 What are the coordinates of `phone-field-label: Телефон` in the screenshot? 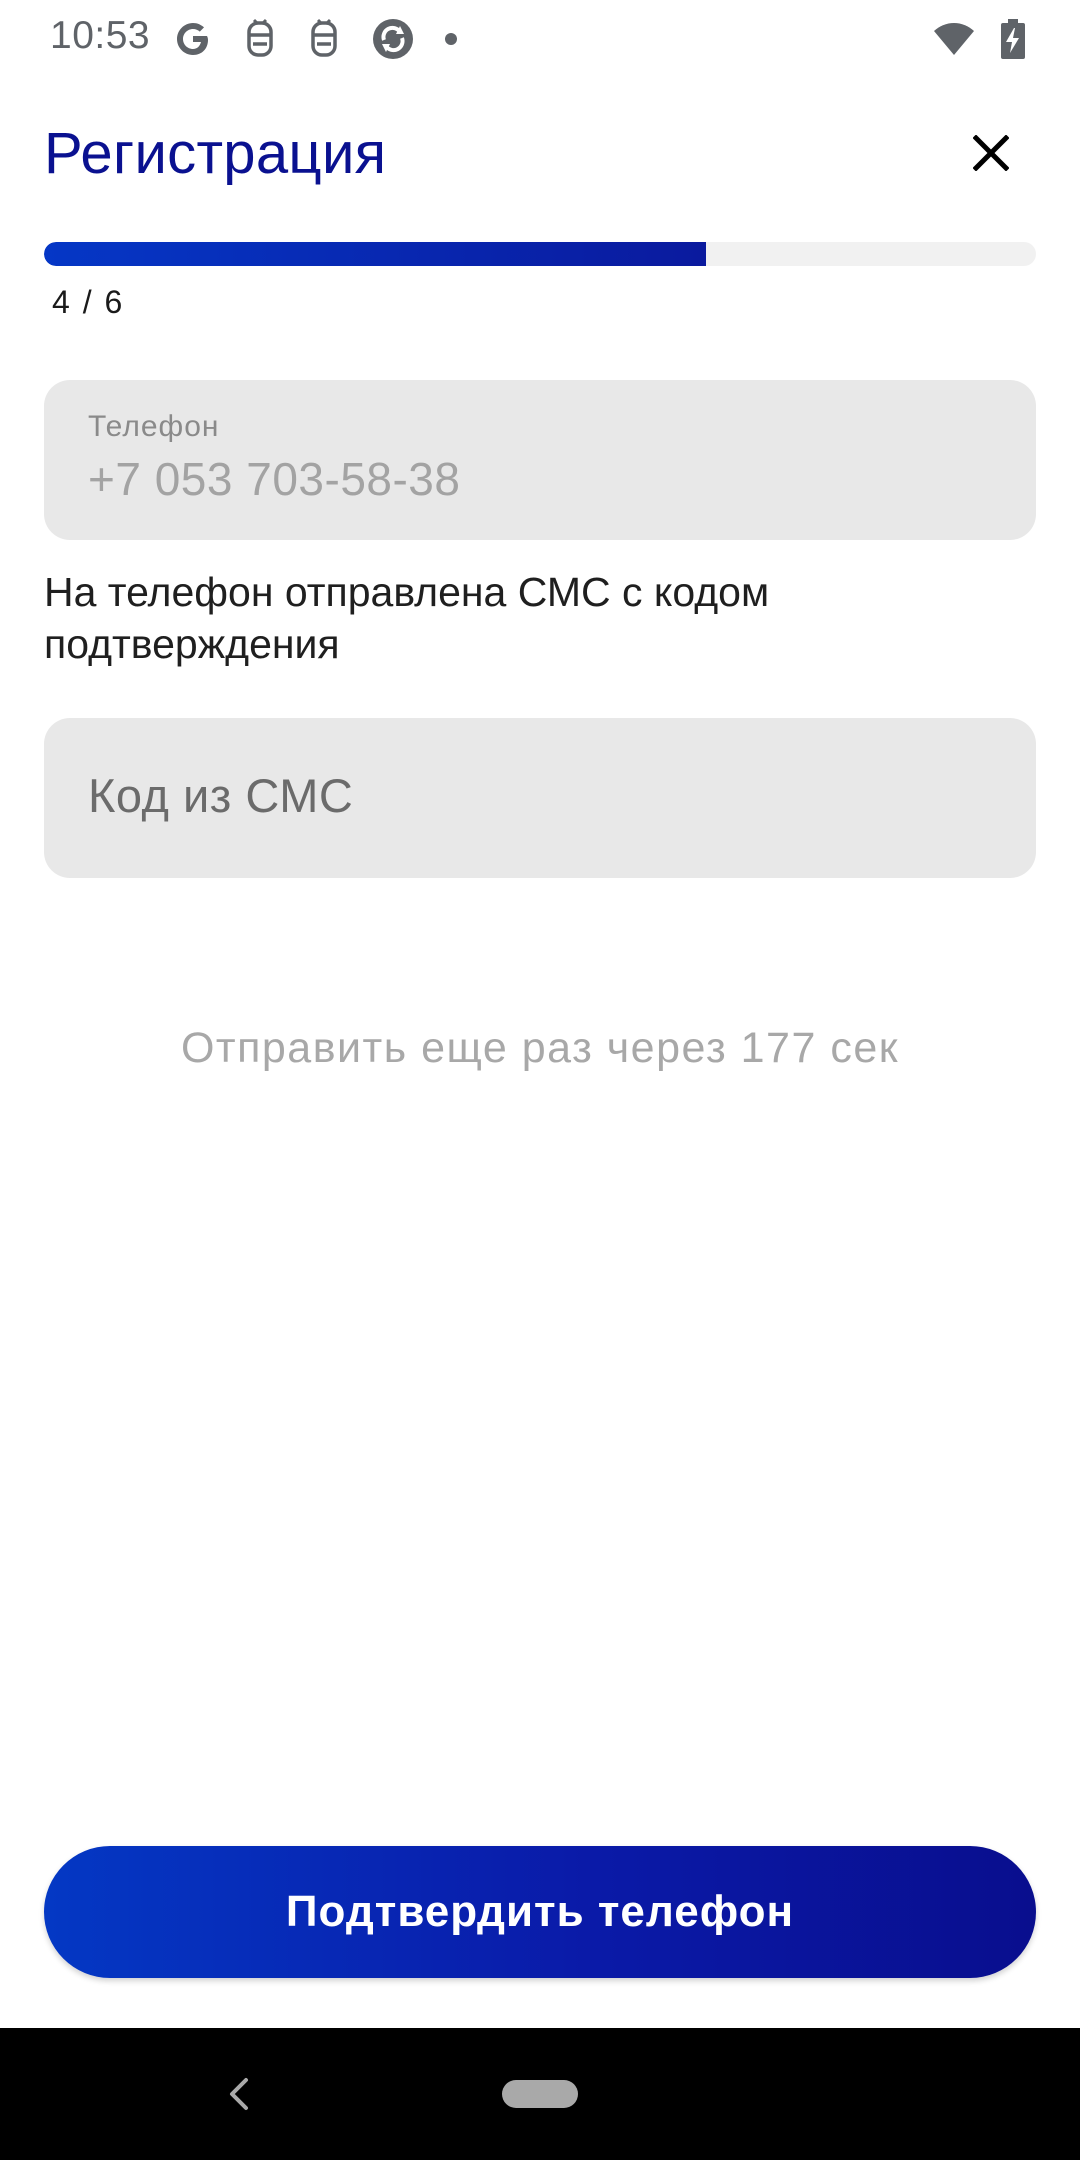 It's located at (154, 426).